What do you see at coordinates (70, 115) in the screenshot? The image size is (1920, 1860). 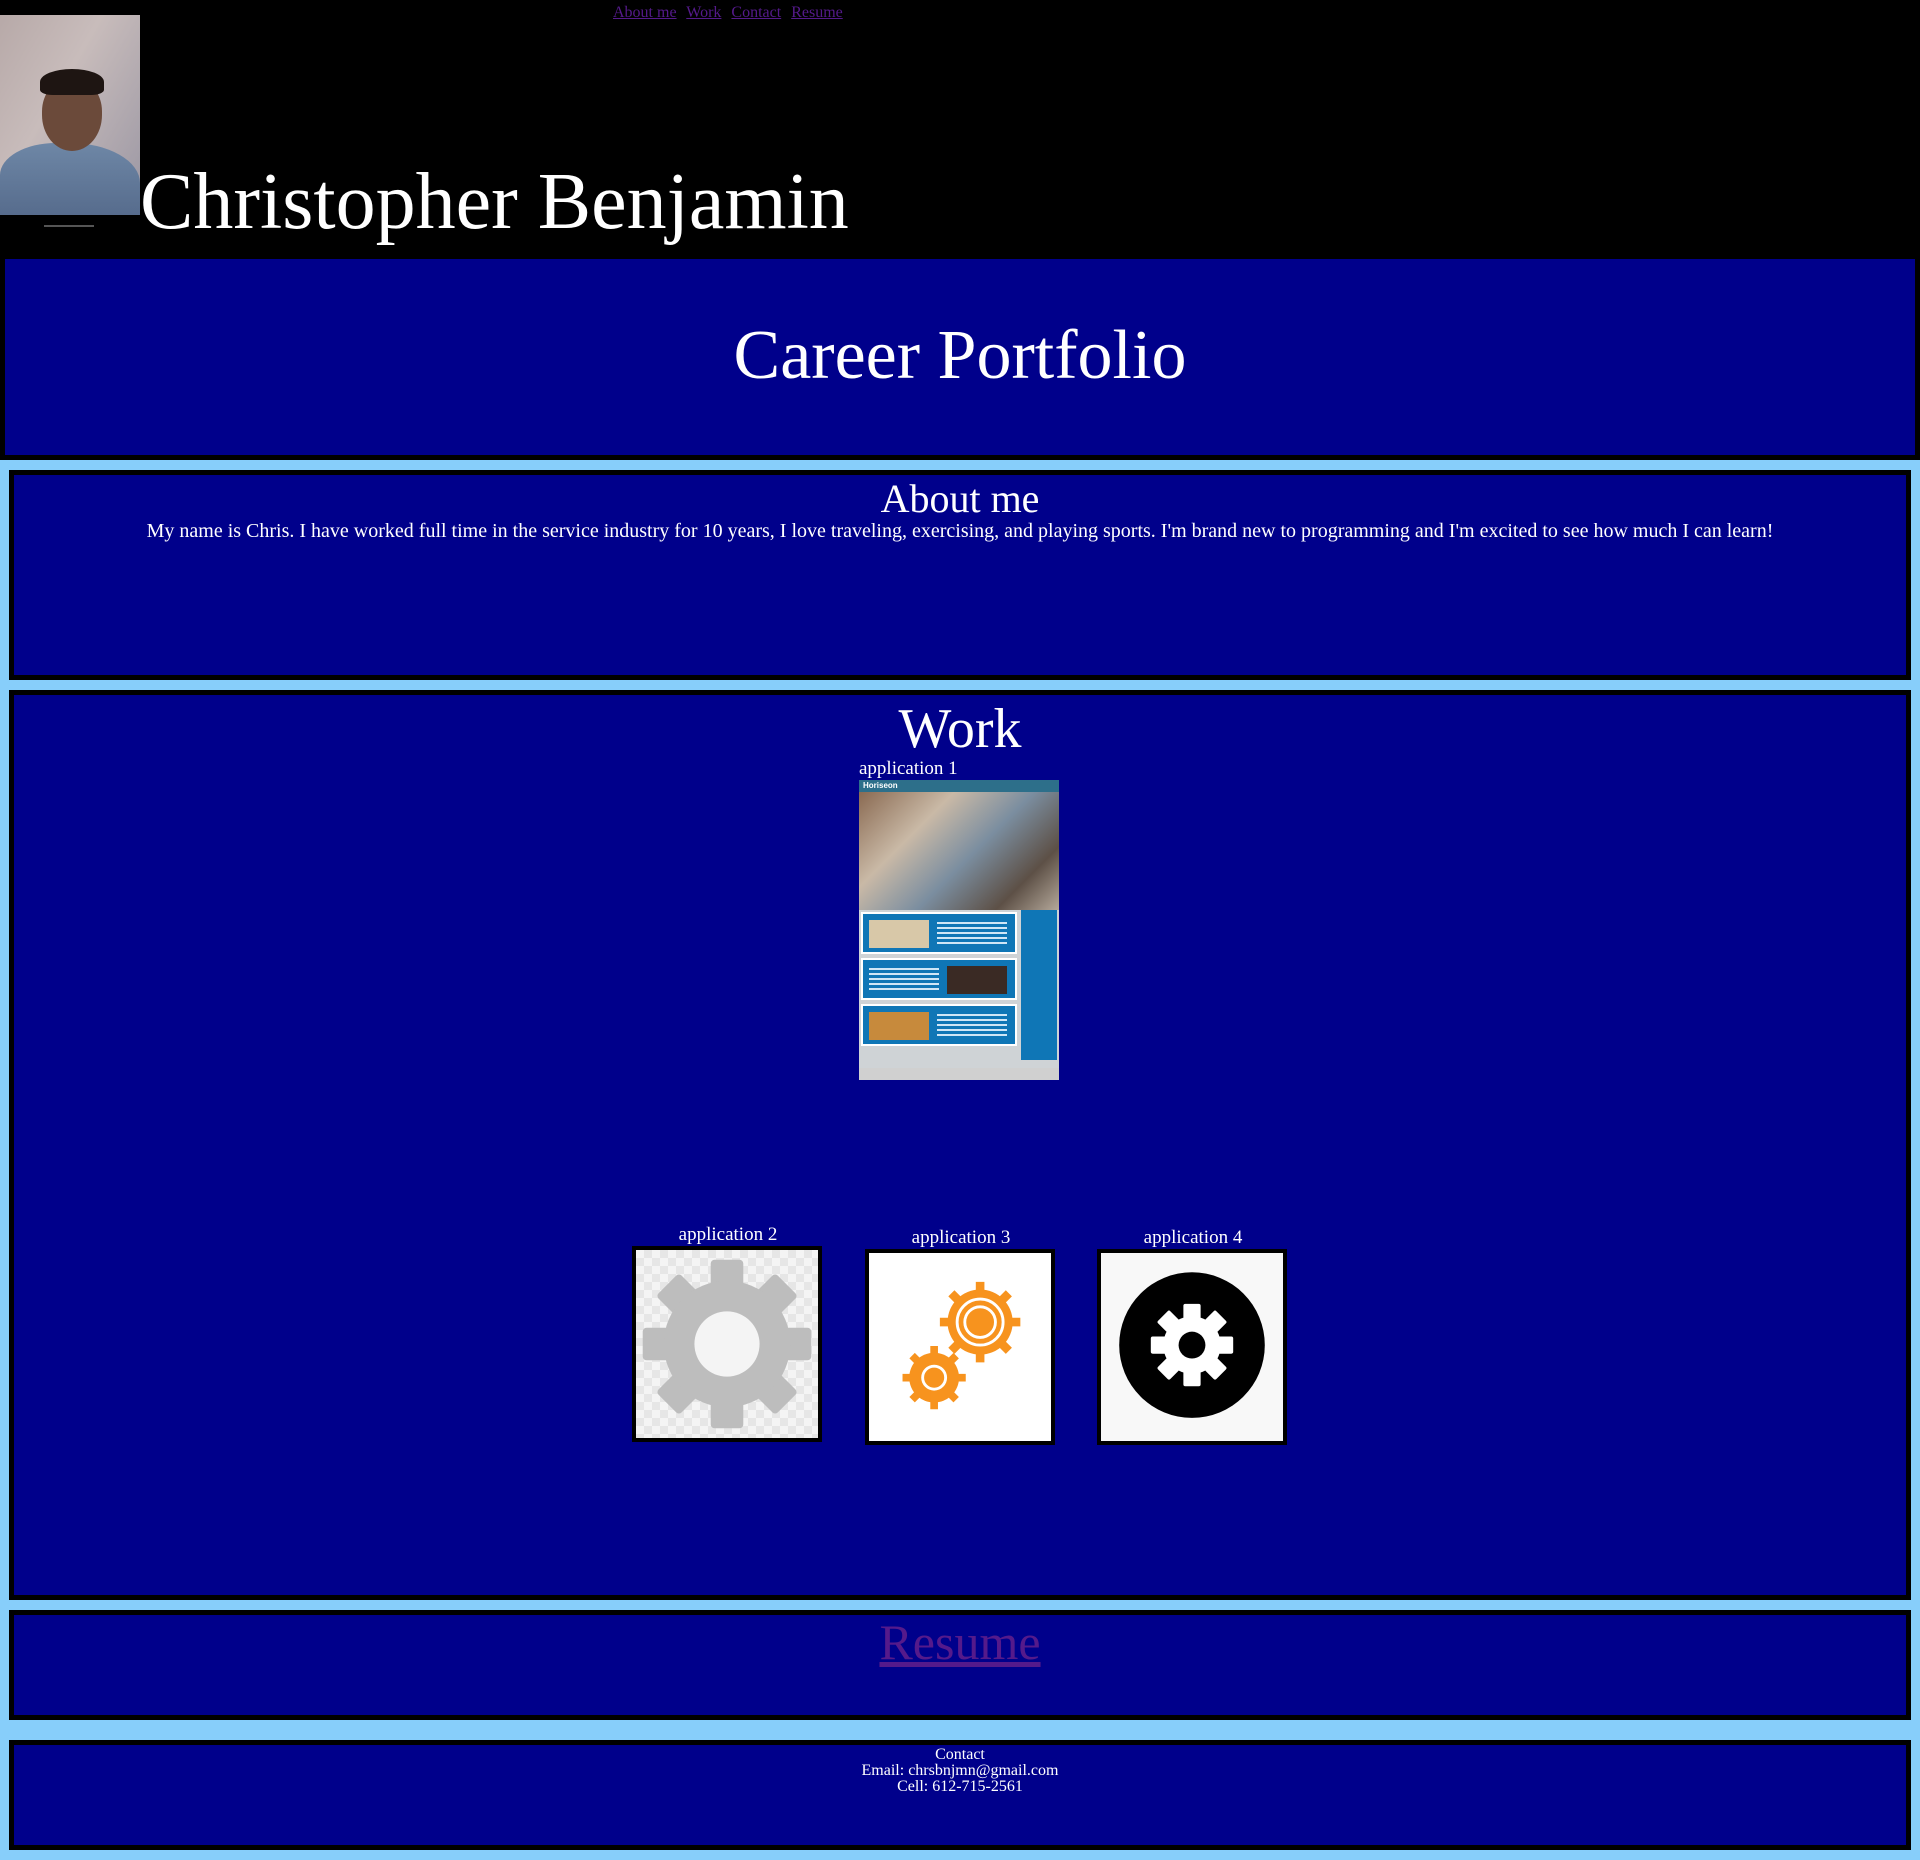 I see `profile-photo` at bounding box center [70, 115].